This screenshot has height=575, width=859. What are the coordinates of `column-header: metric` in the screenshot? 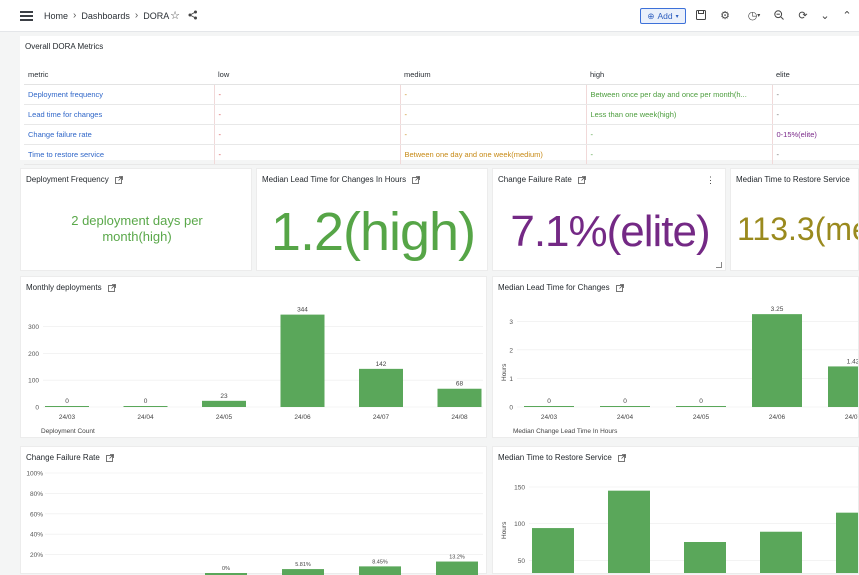 It's located at (119, 75).